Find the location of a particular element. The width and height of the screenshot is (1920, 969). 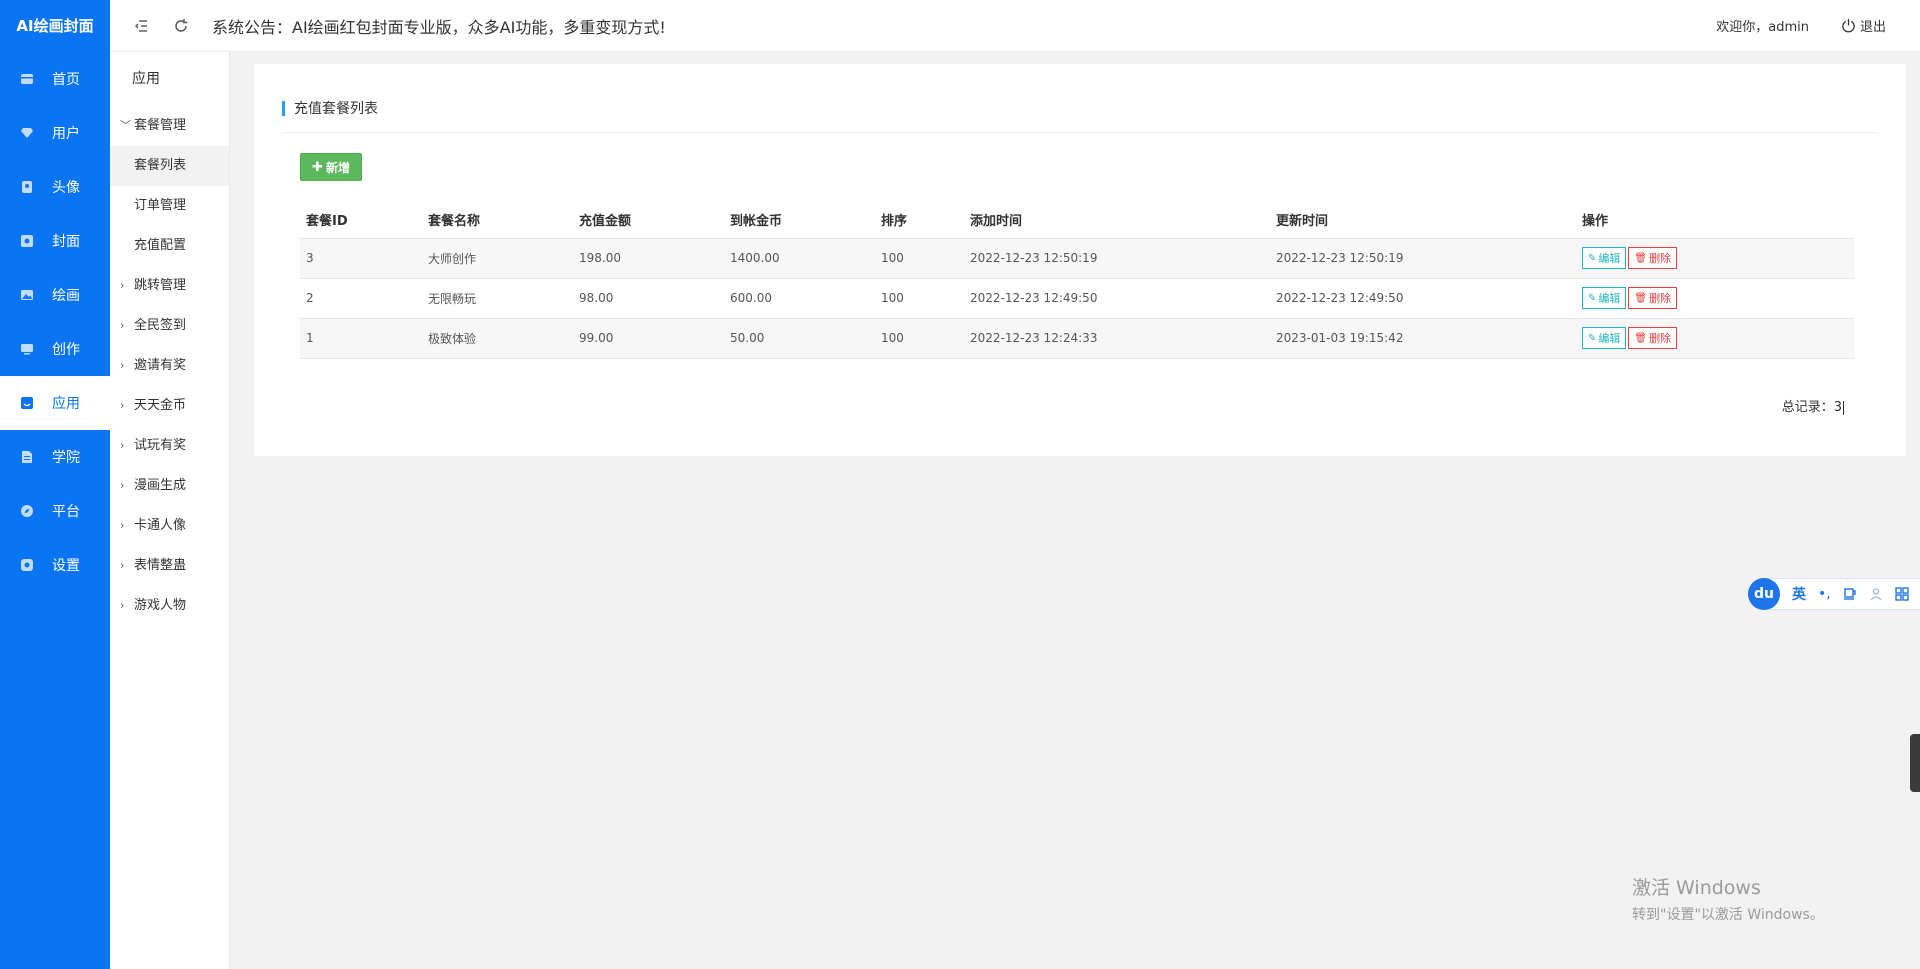

subnav-group-label: 套餐管理 is located at coordinates (160, 125).